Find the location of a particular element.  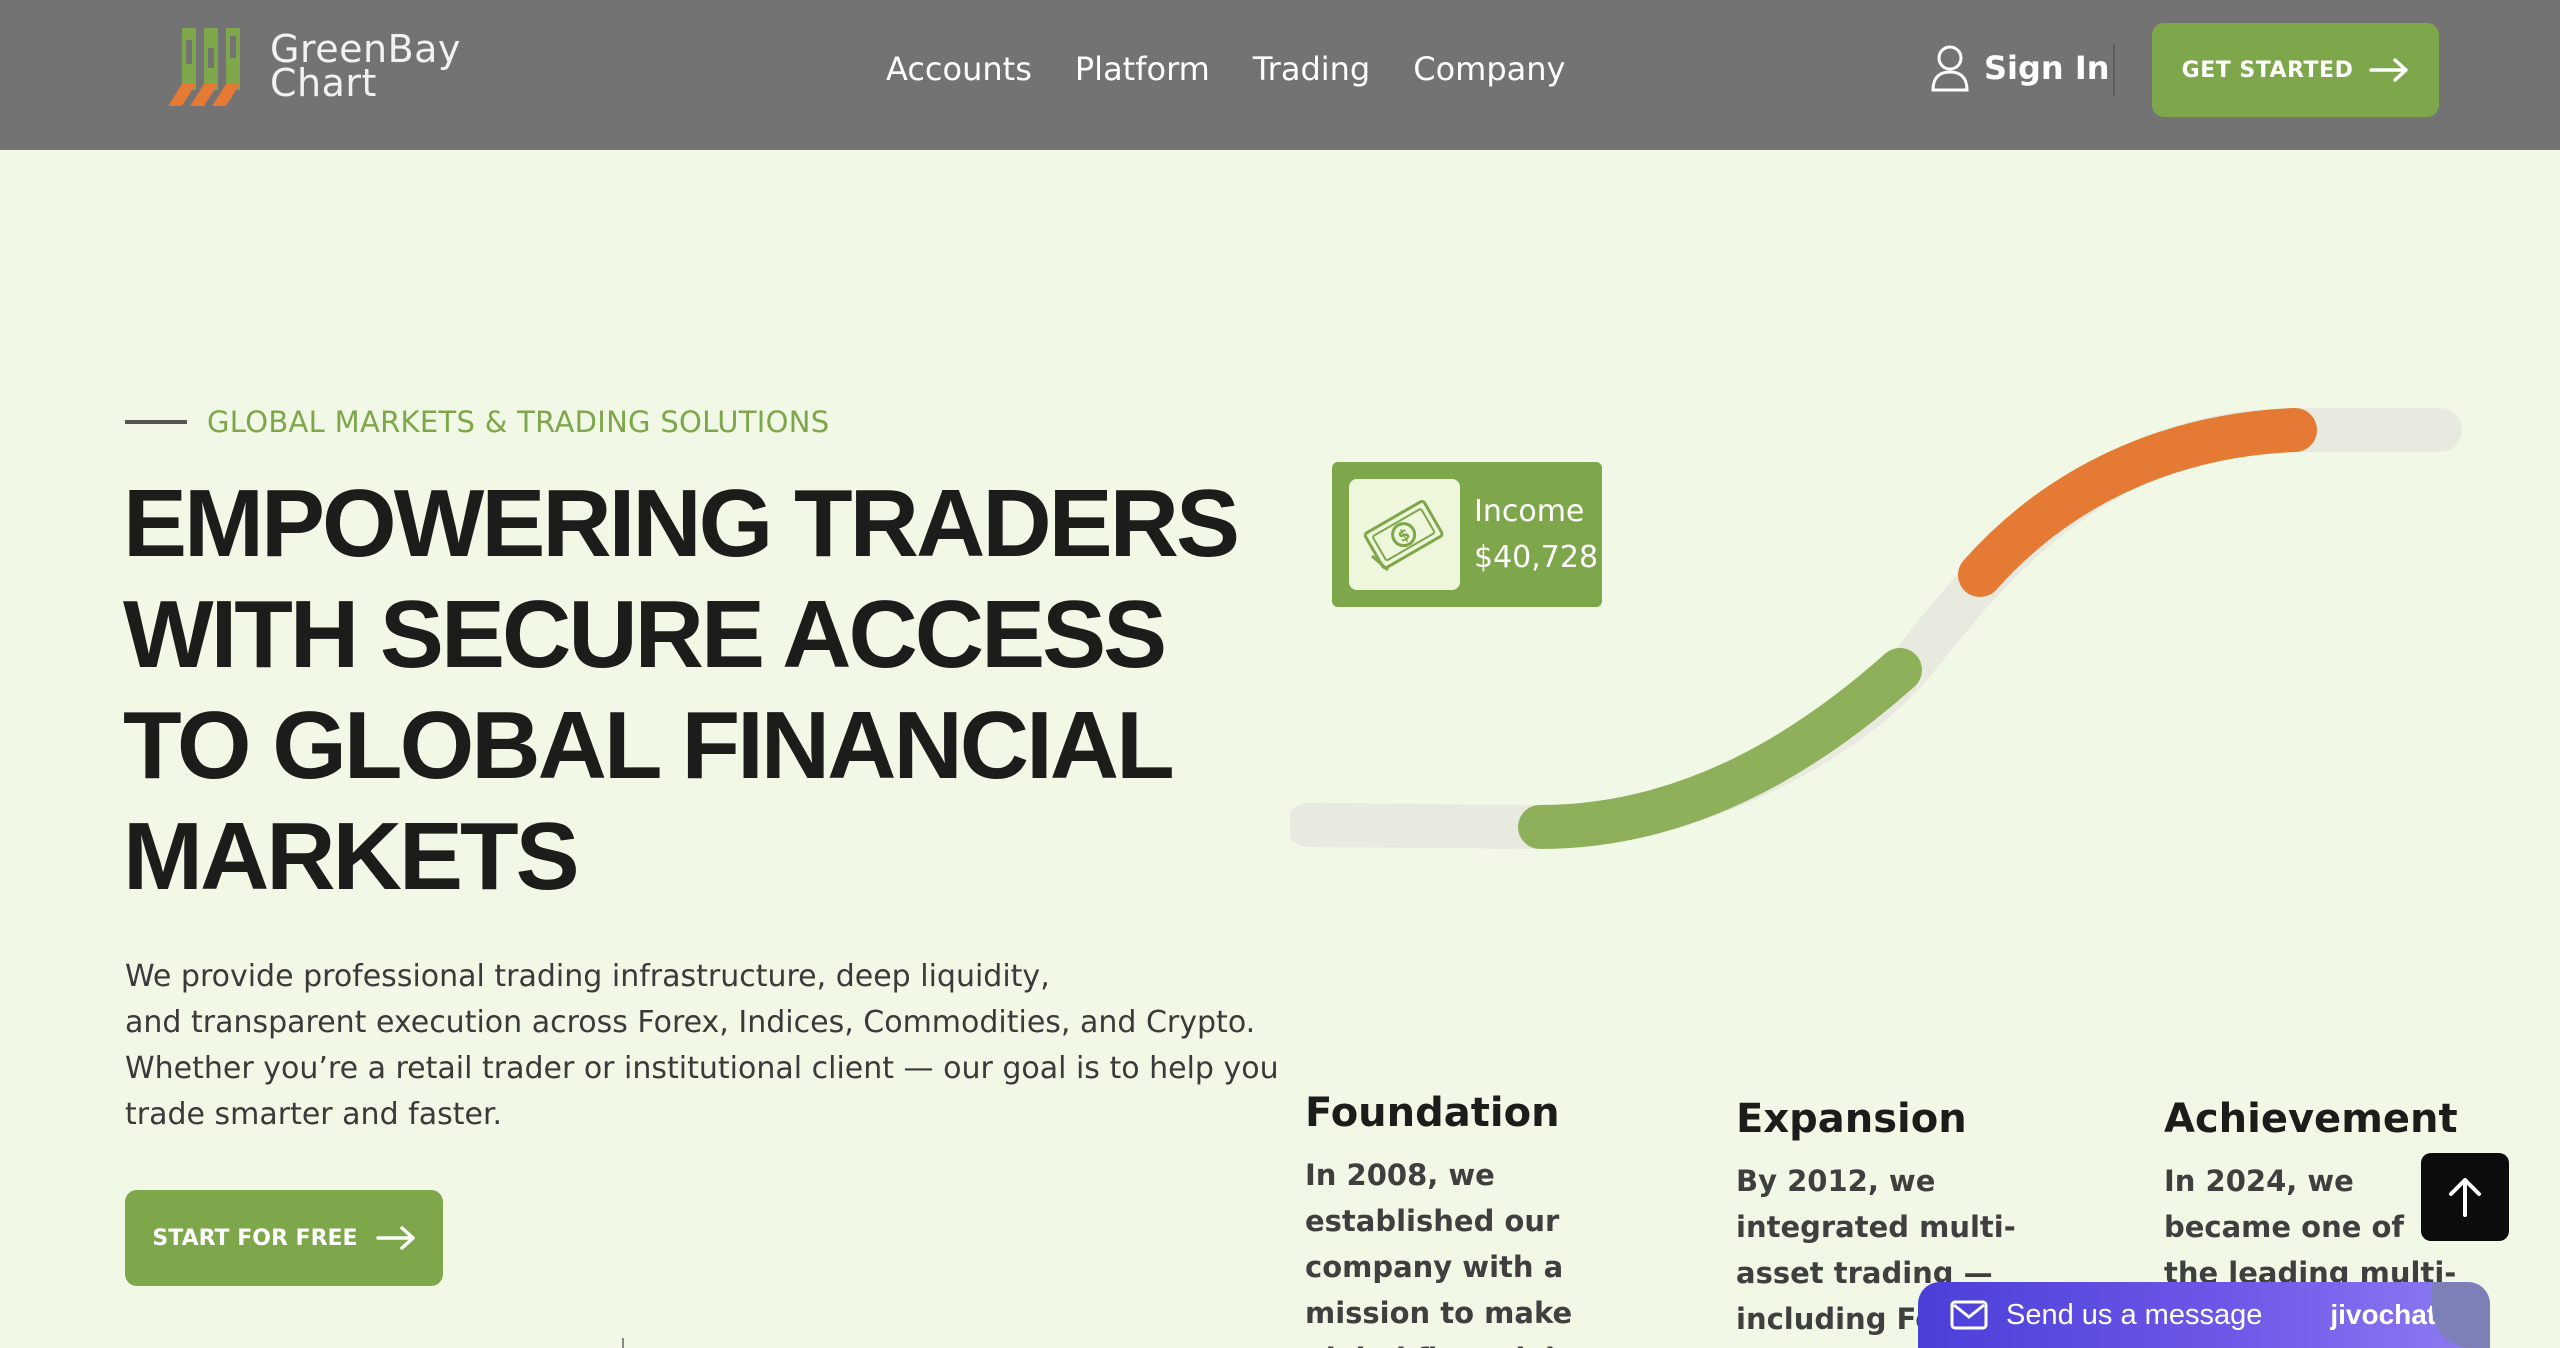

start-for-free-label: START FOR FREE is located at coordinates (255, 1238).